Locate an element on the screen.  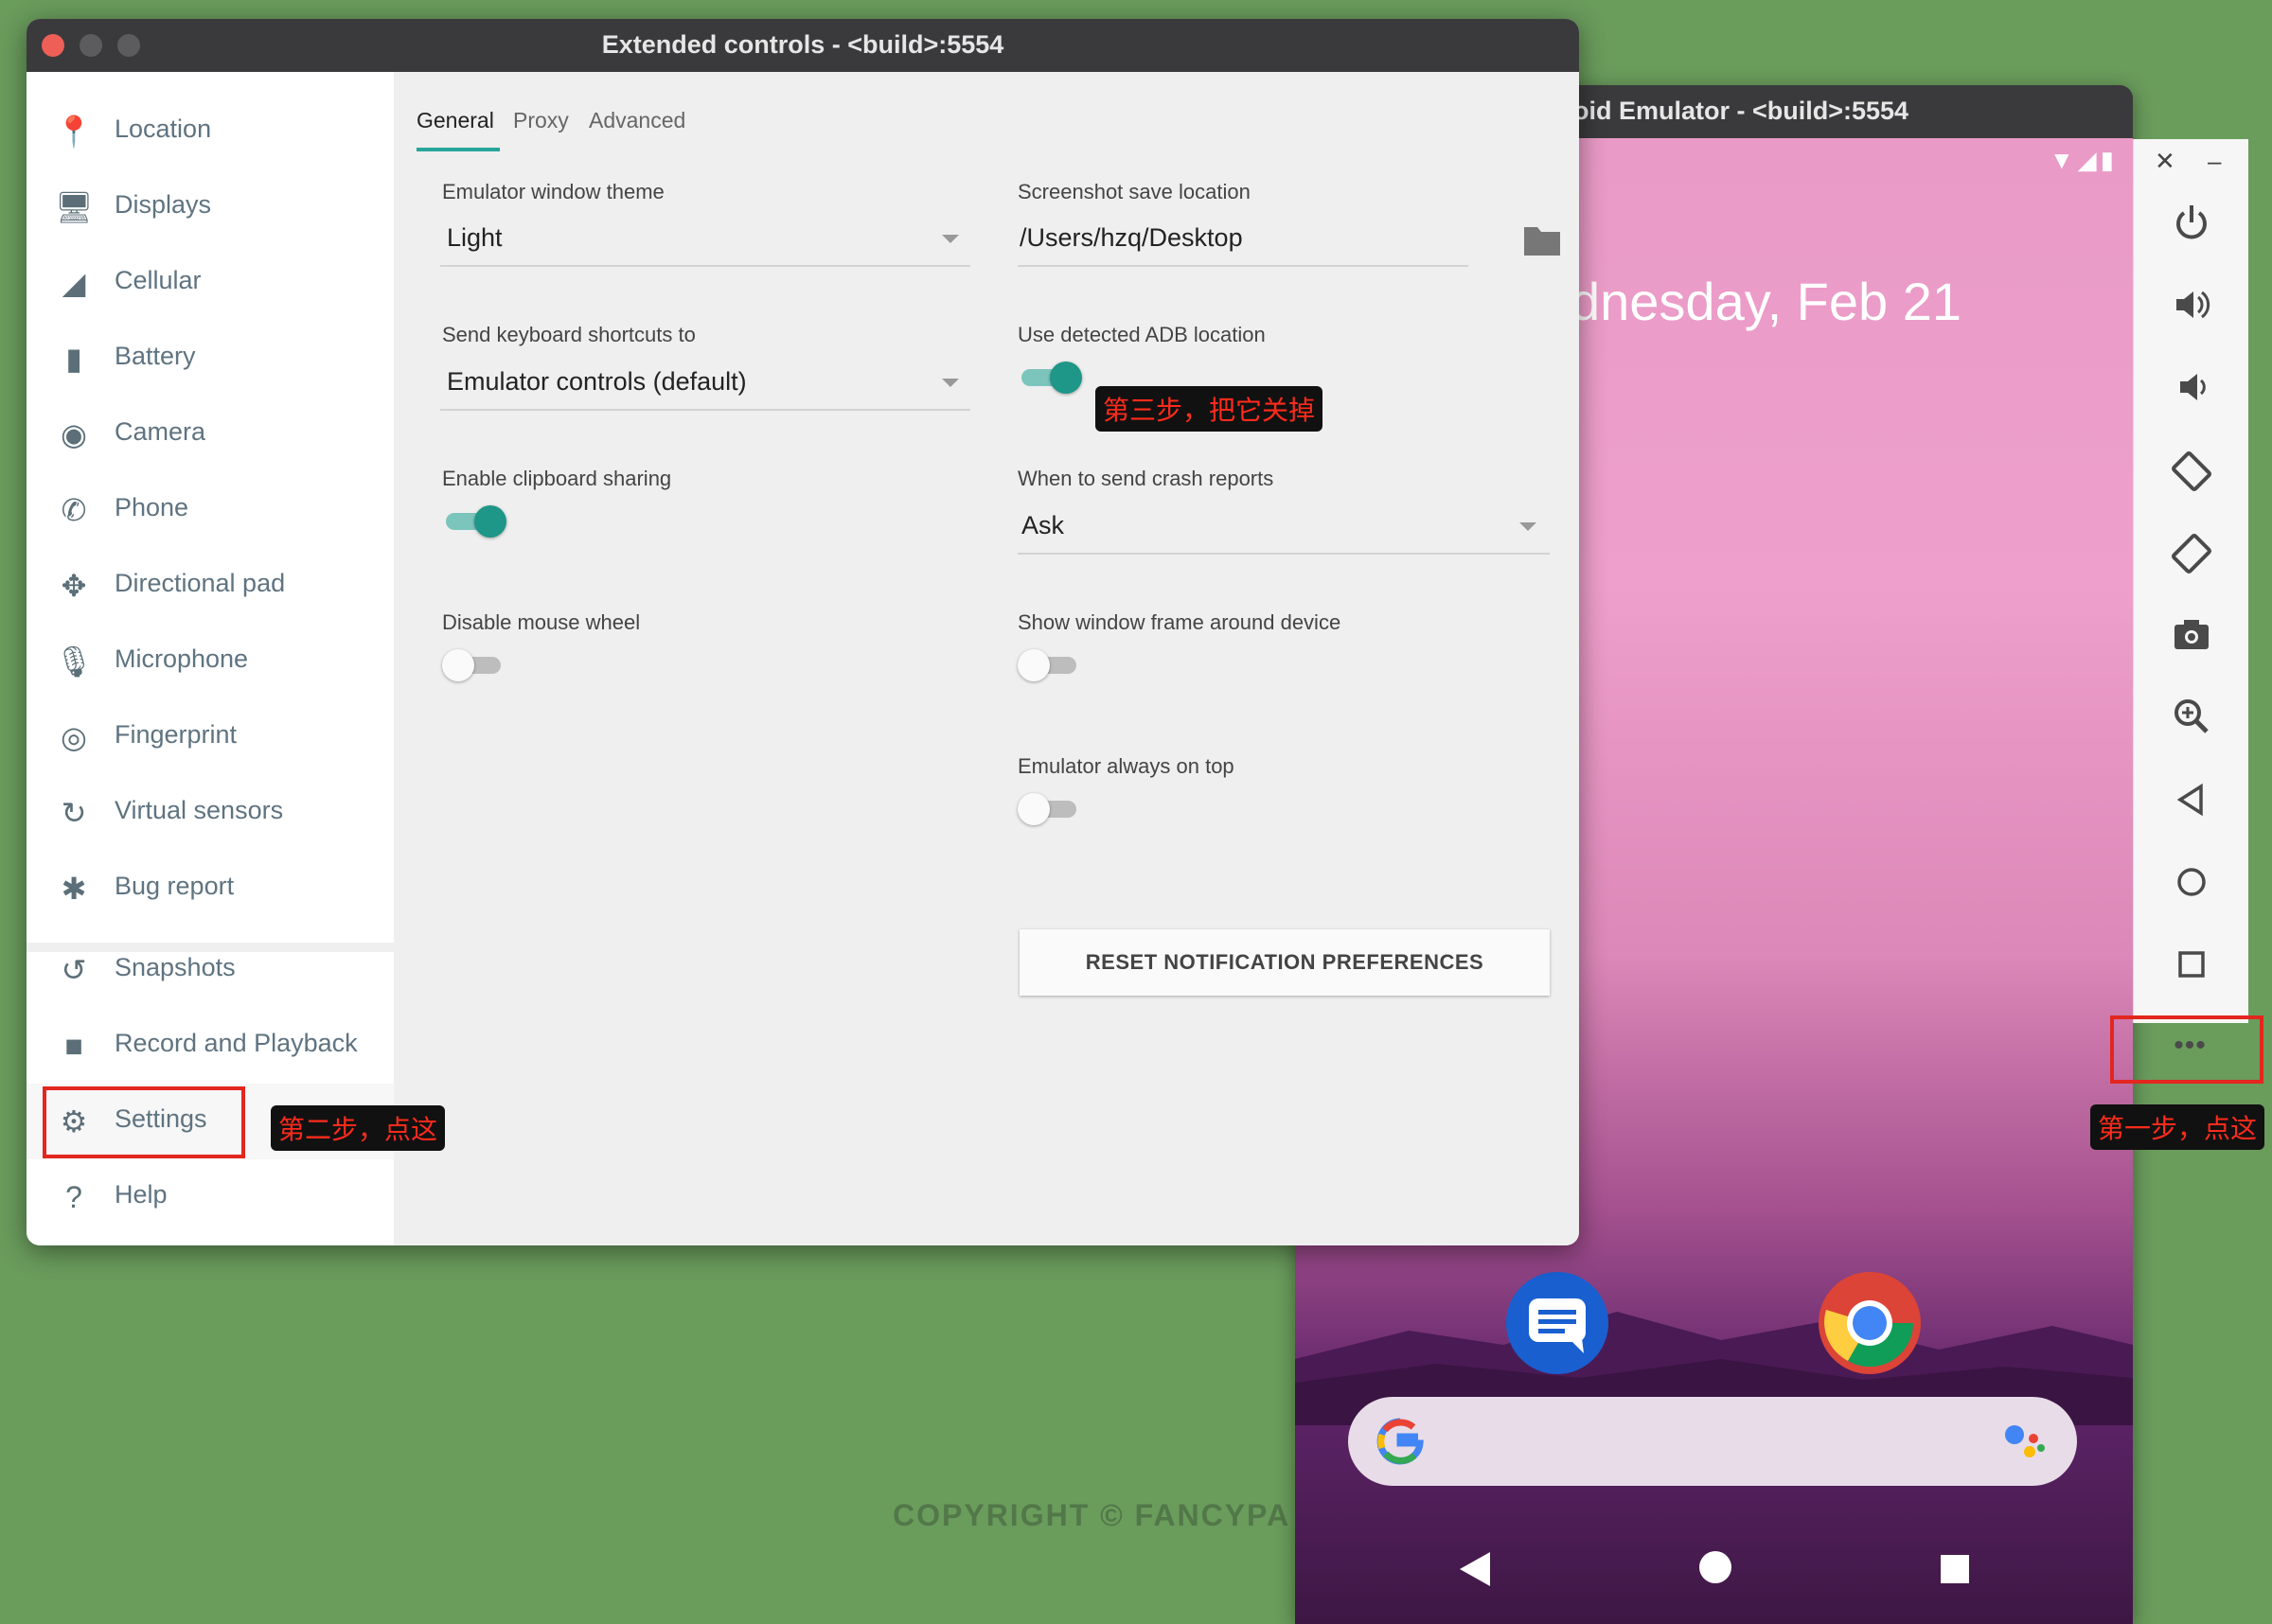
nav-back-icon is located at coordinates (1475, 1569).